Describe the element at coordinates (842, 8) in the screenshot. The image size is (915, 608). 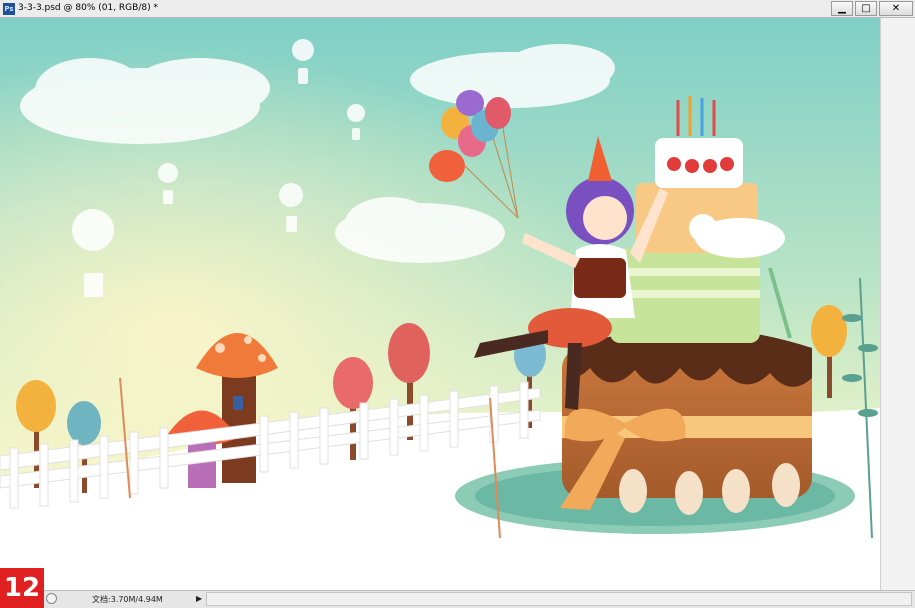
I see `minimize-button: ▁` at that location.